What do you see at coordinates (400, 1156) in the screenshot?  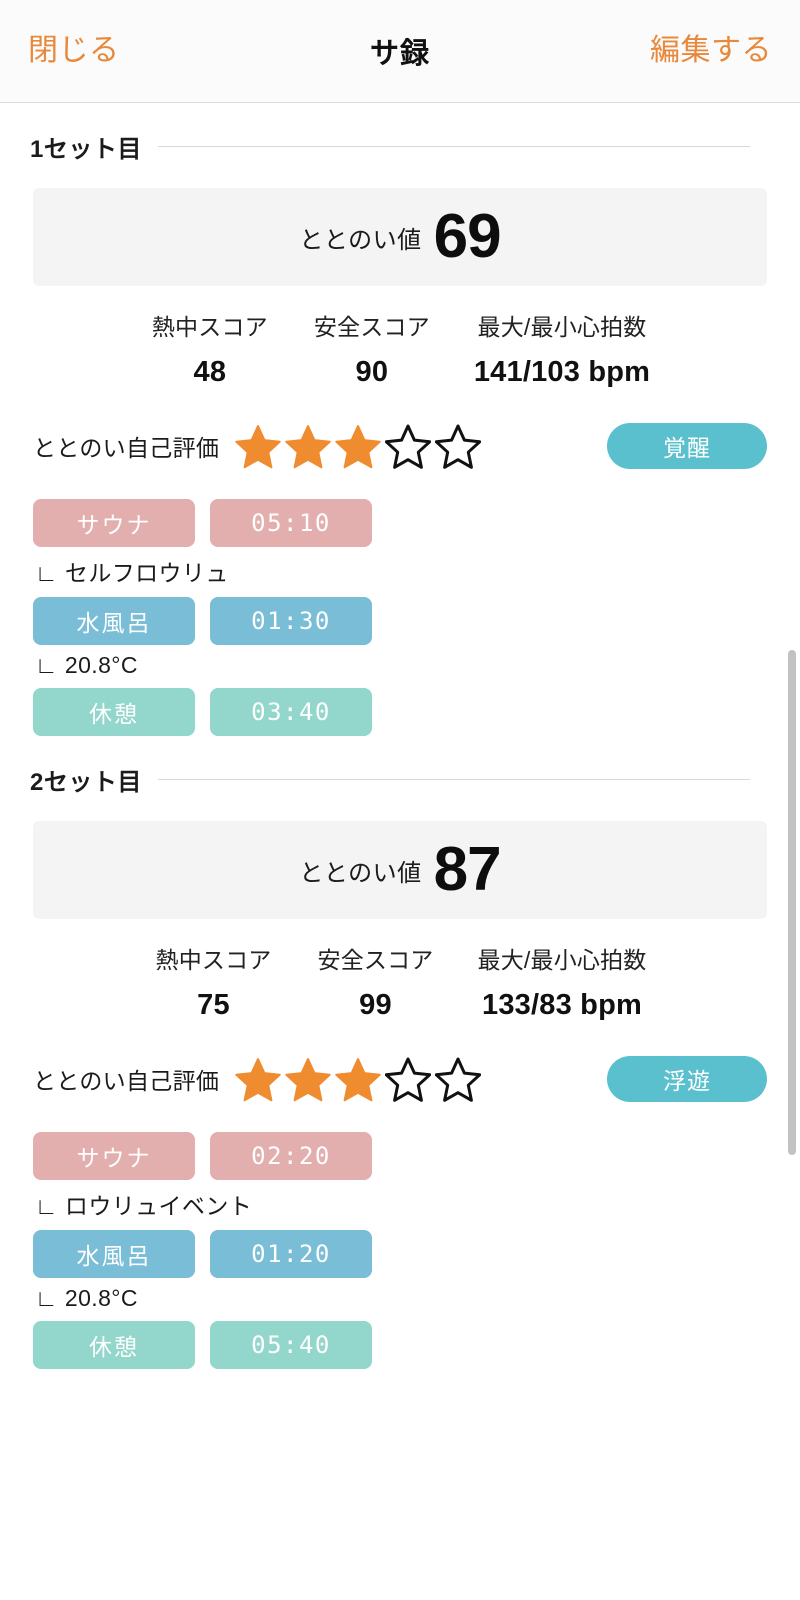 I see `activity-row: サウナ 02:20` at bounding box center [400, 1156].